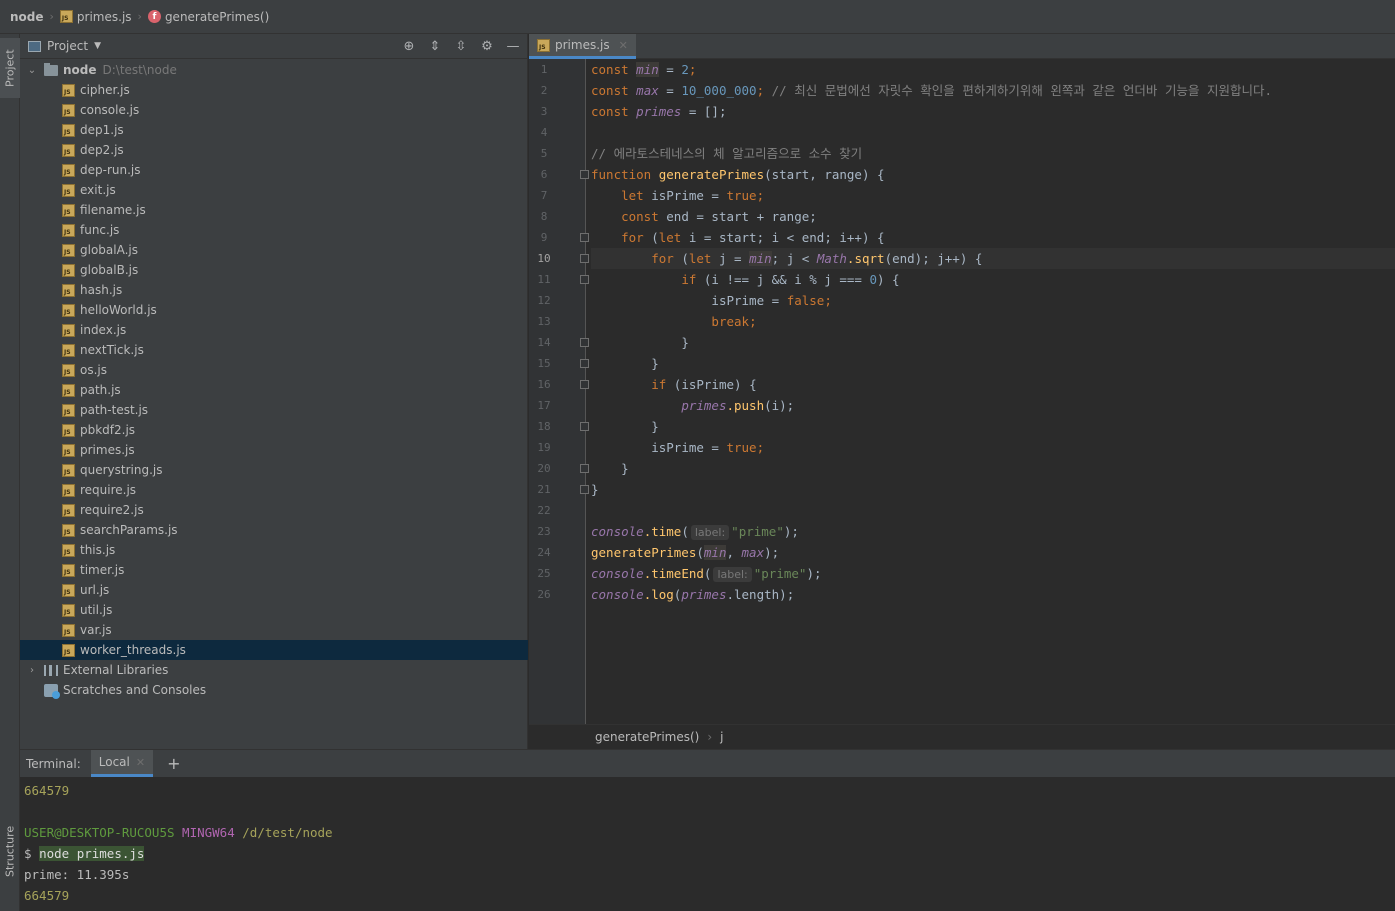  Describe the element at coordinates (274, 510) in the screenshot. I see `tree-file-item: require2.js` at that location.